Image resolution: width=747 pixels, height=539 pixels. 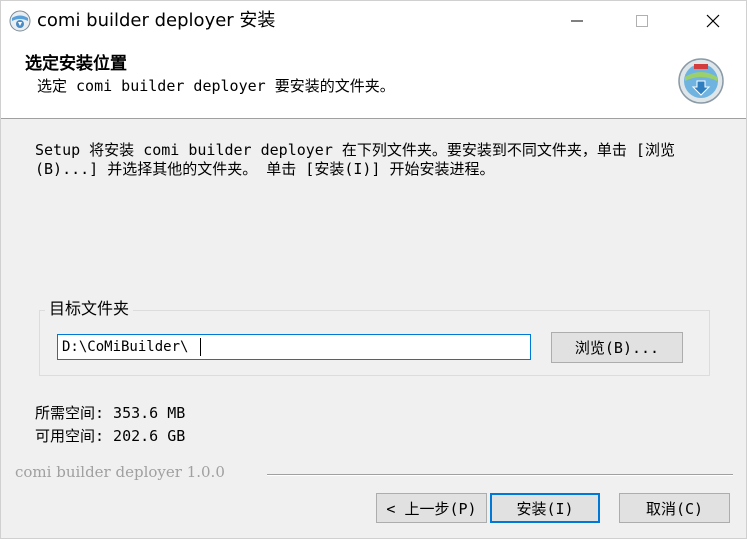 I want to click on folder-path-input, so click(x=294, y=347).